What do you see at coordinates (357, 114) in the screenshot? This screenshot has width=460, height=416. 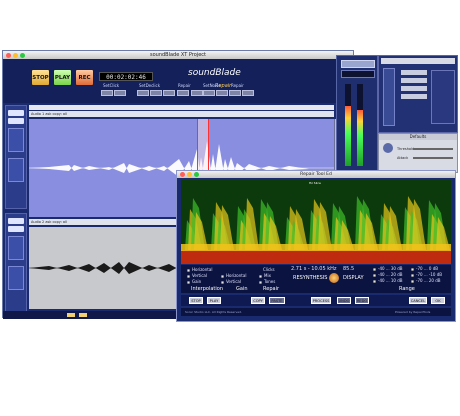 I see `level-meter-panel` at bounding box center [357, 114].